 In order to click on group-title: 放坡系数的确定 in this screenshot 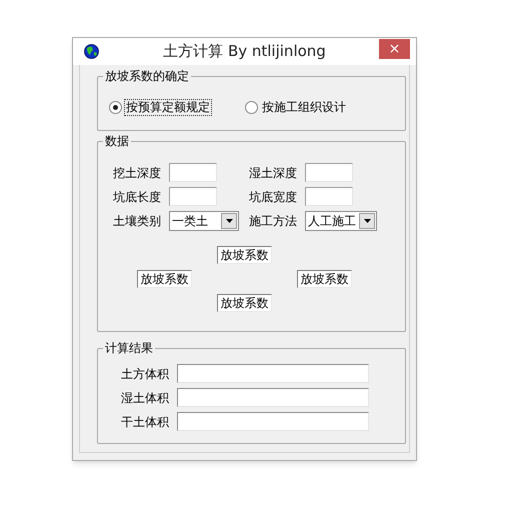, I will do `click(147, 76)`.